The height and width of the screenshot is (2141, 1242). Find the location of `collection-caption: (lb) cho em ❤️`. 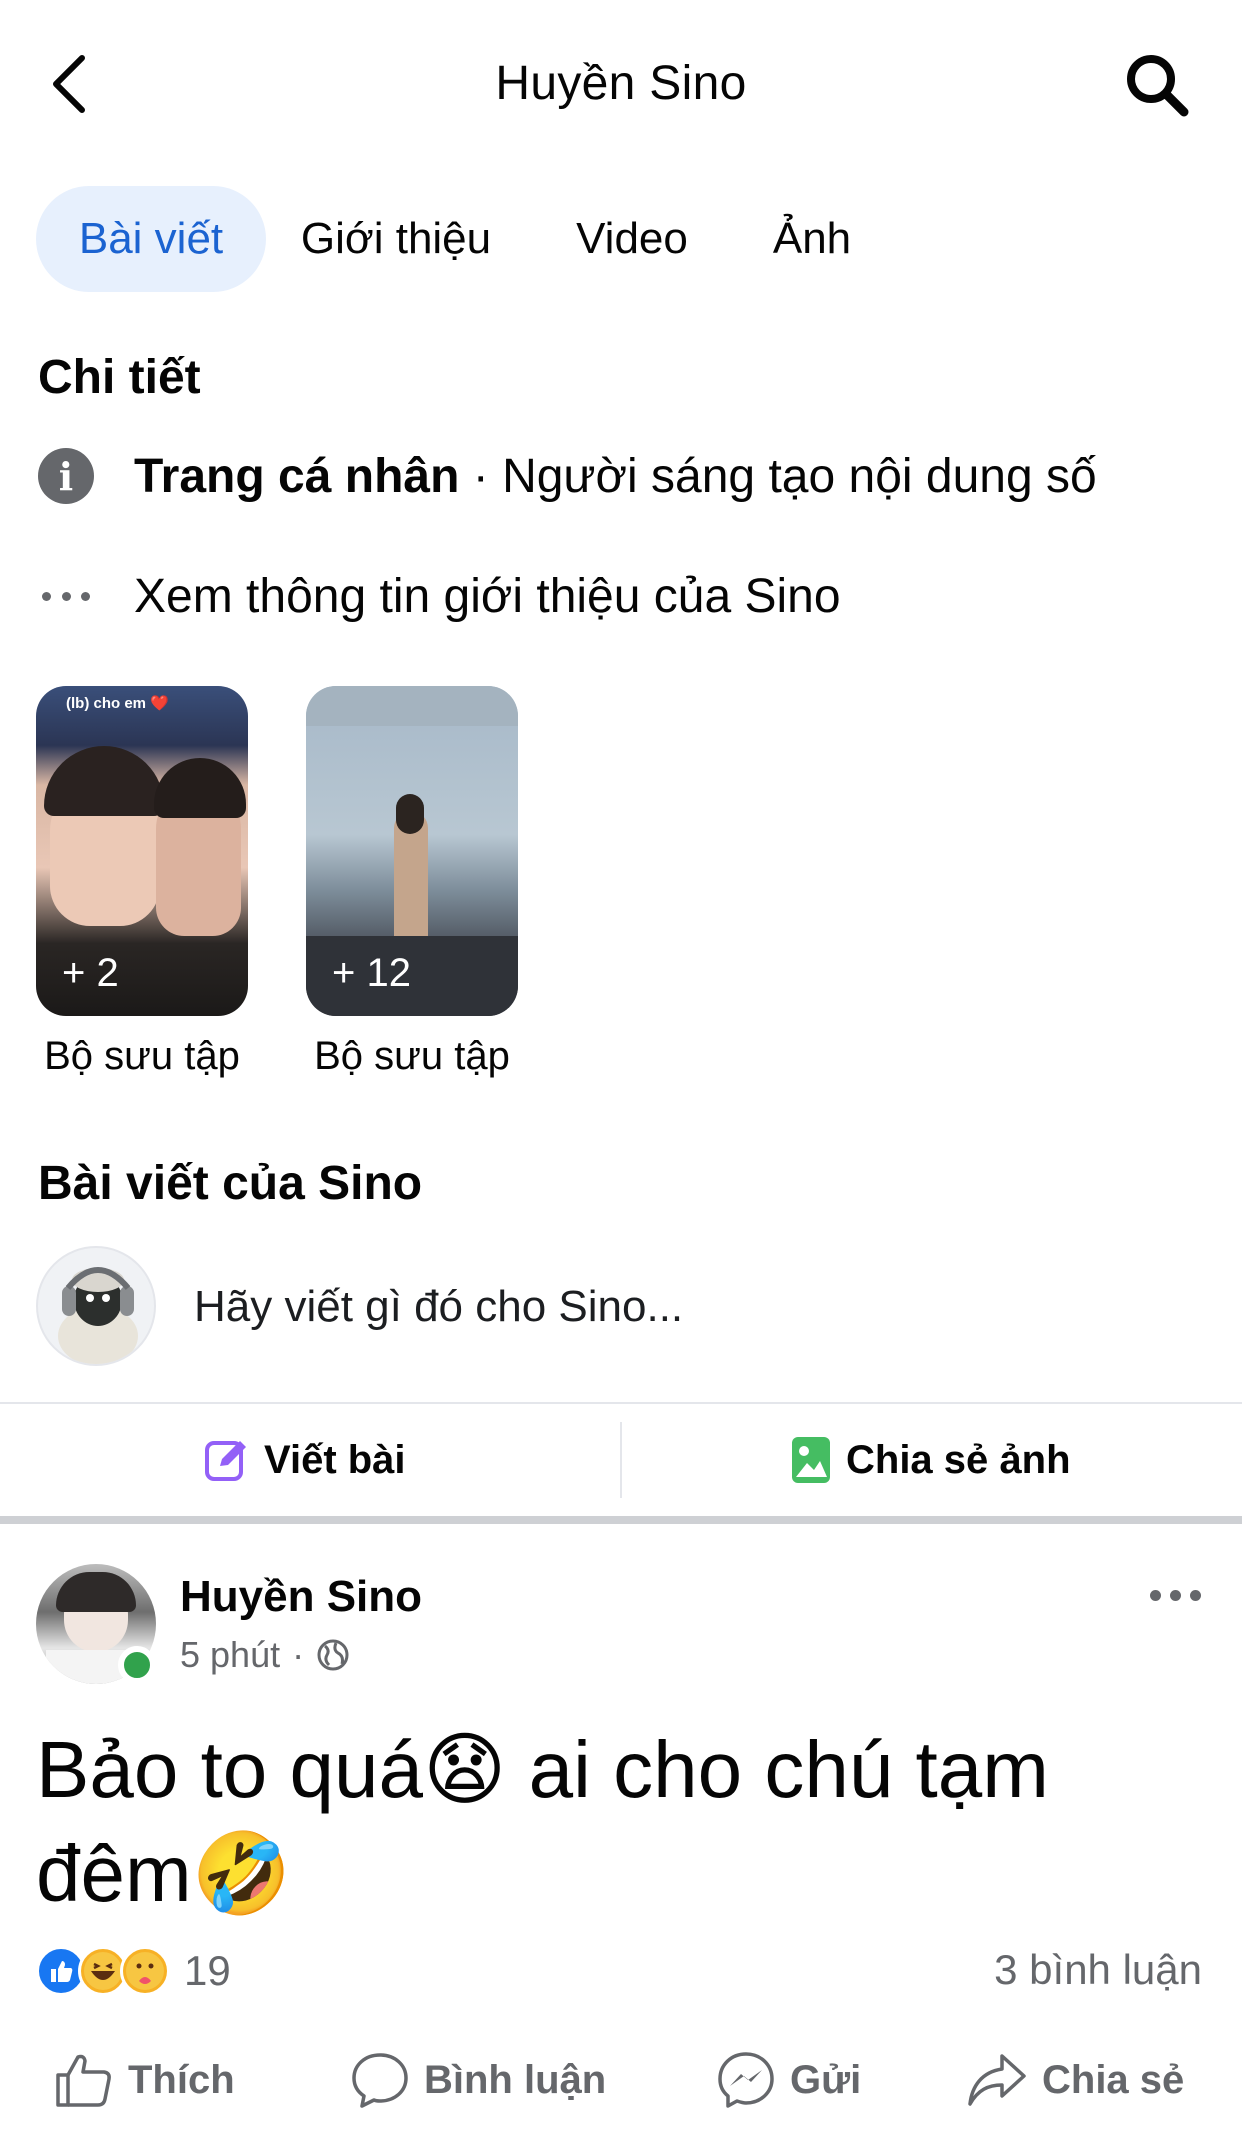

collection-caption: (lb) cho em ❤️ is located at coordinates (117, 703).